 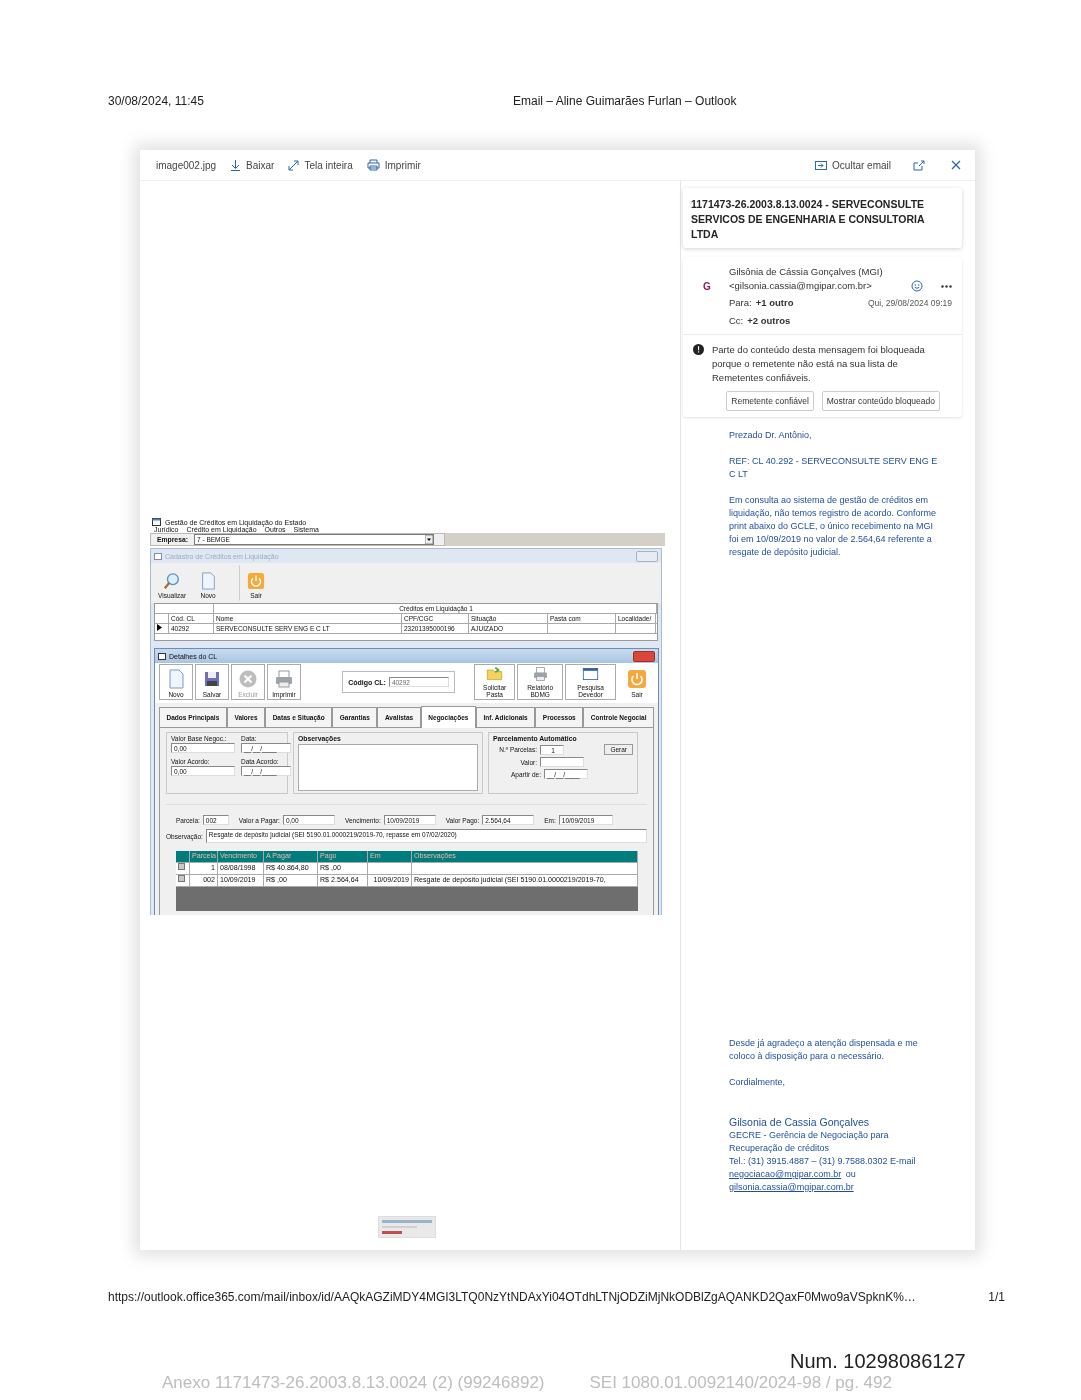 What do you see at coordinates (819, 364) in the screenshot?
I see `blocked-content-notice: Parte do conteúdo desta mensagem foi bloqueada porque o remetente não está na sua lista de Remetentes confiáveis.` at bounding box center [819, 364].